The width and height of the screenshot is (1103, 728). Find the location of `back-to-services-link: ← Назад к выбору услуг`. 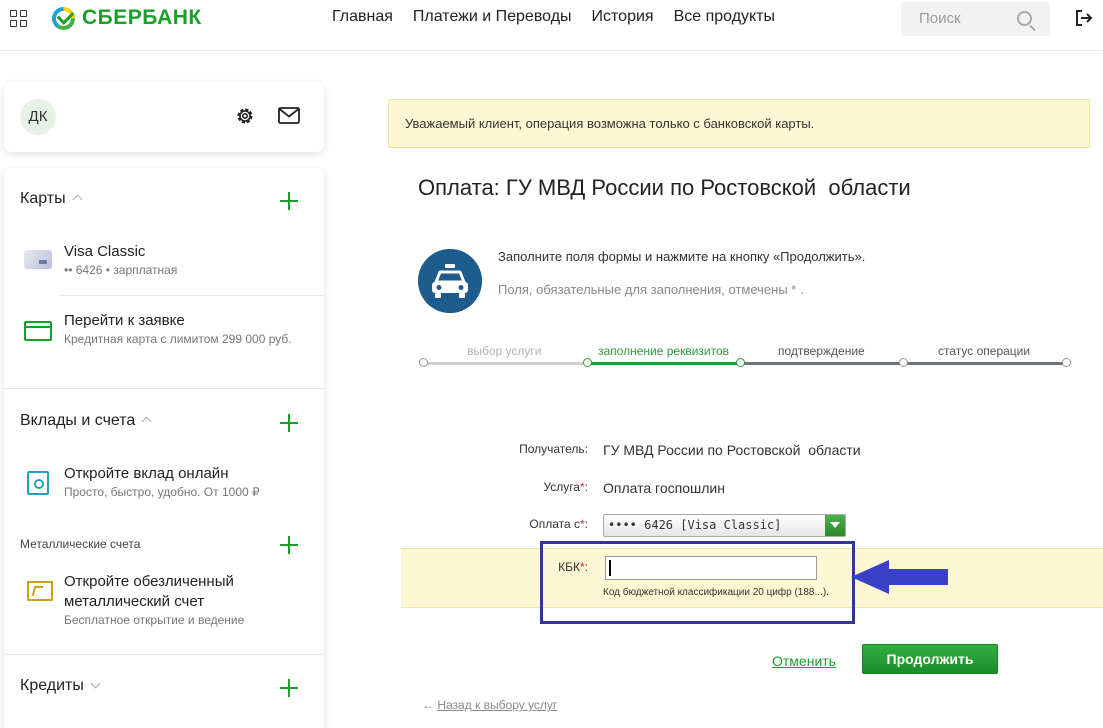

back-to-services-link: ← Назад к выбору услуг is located at coordinates (489, 705).